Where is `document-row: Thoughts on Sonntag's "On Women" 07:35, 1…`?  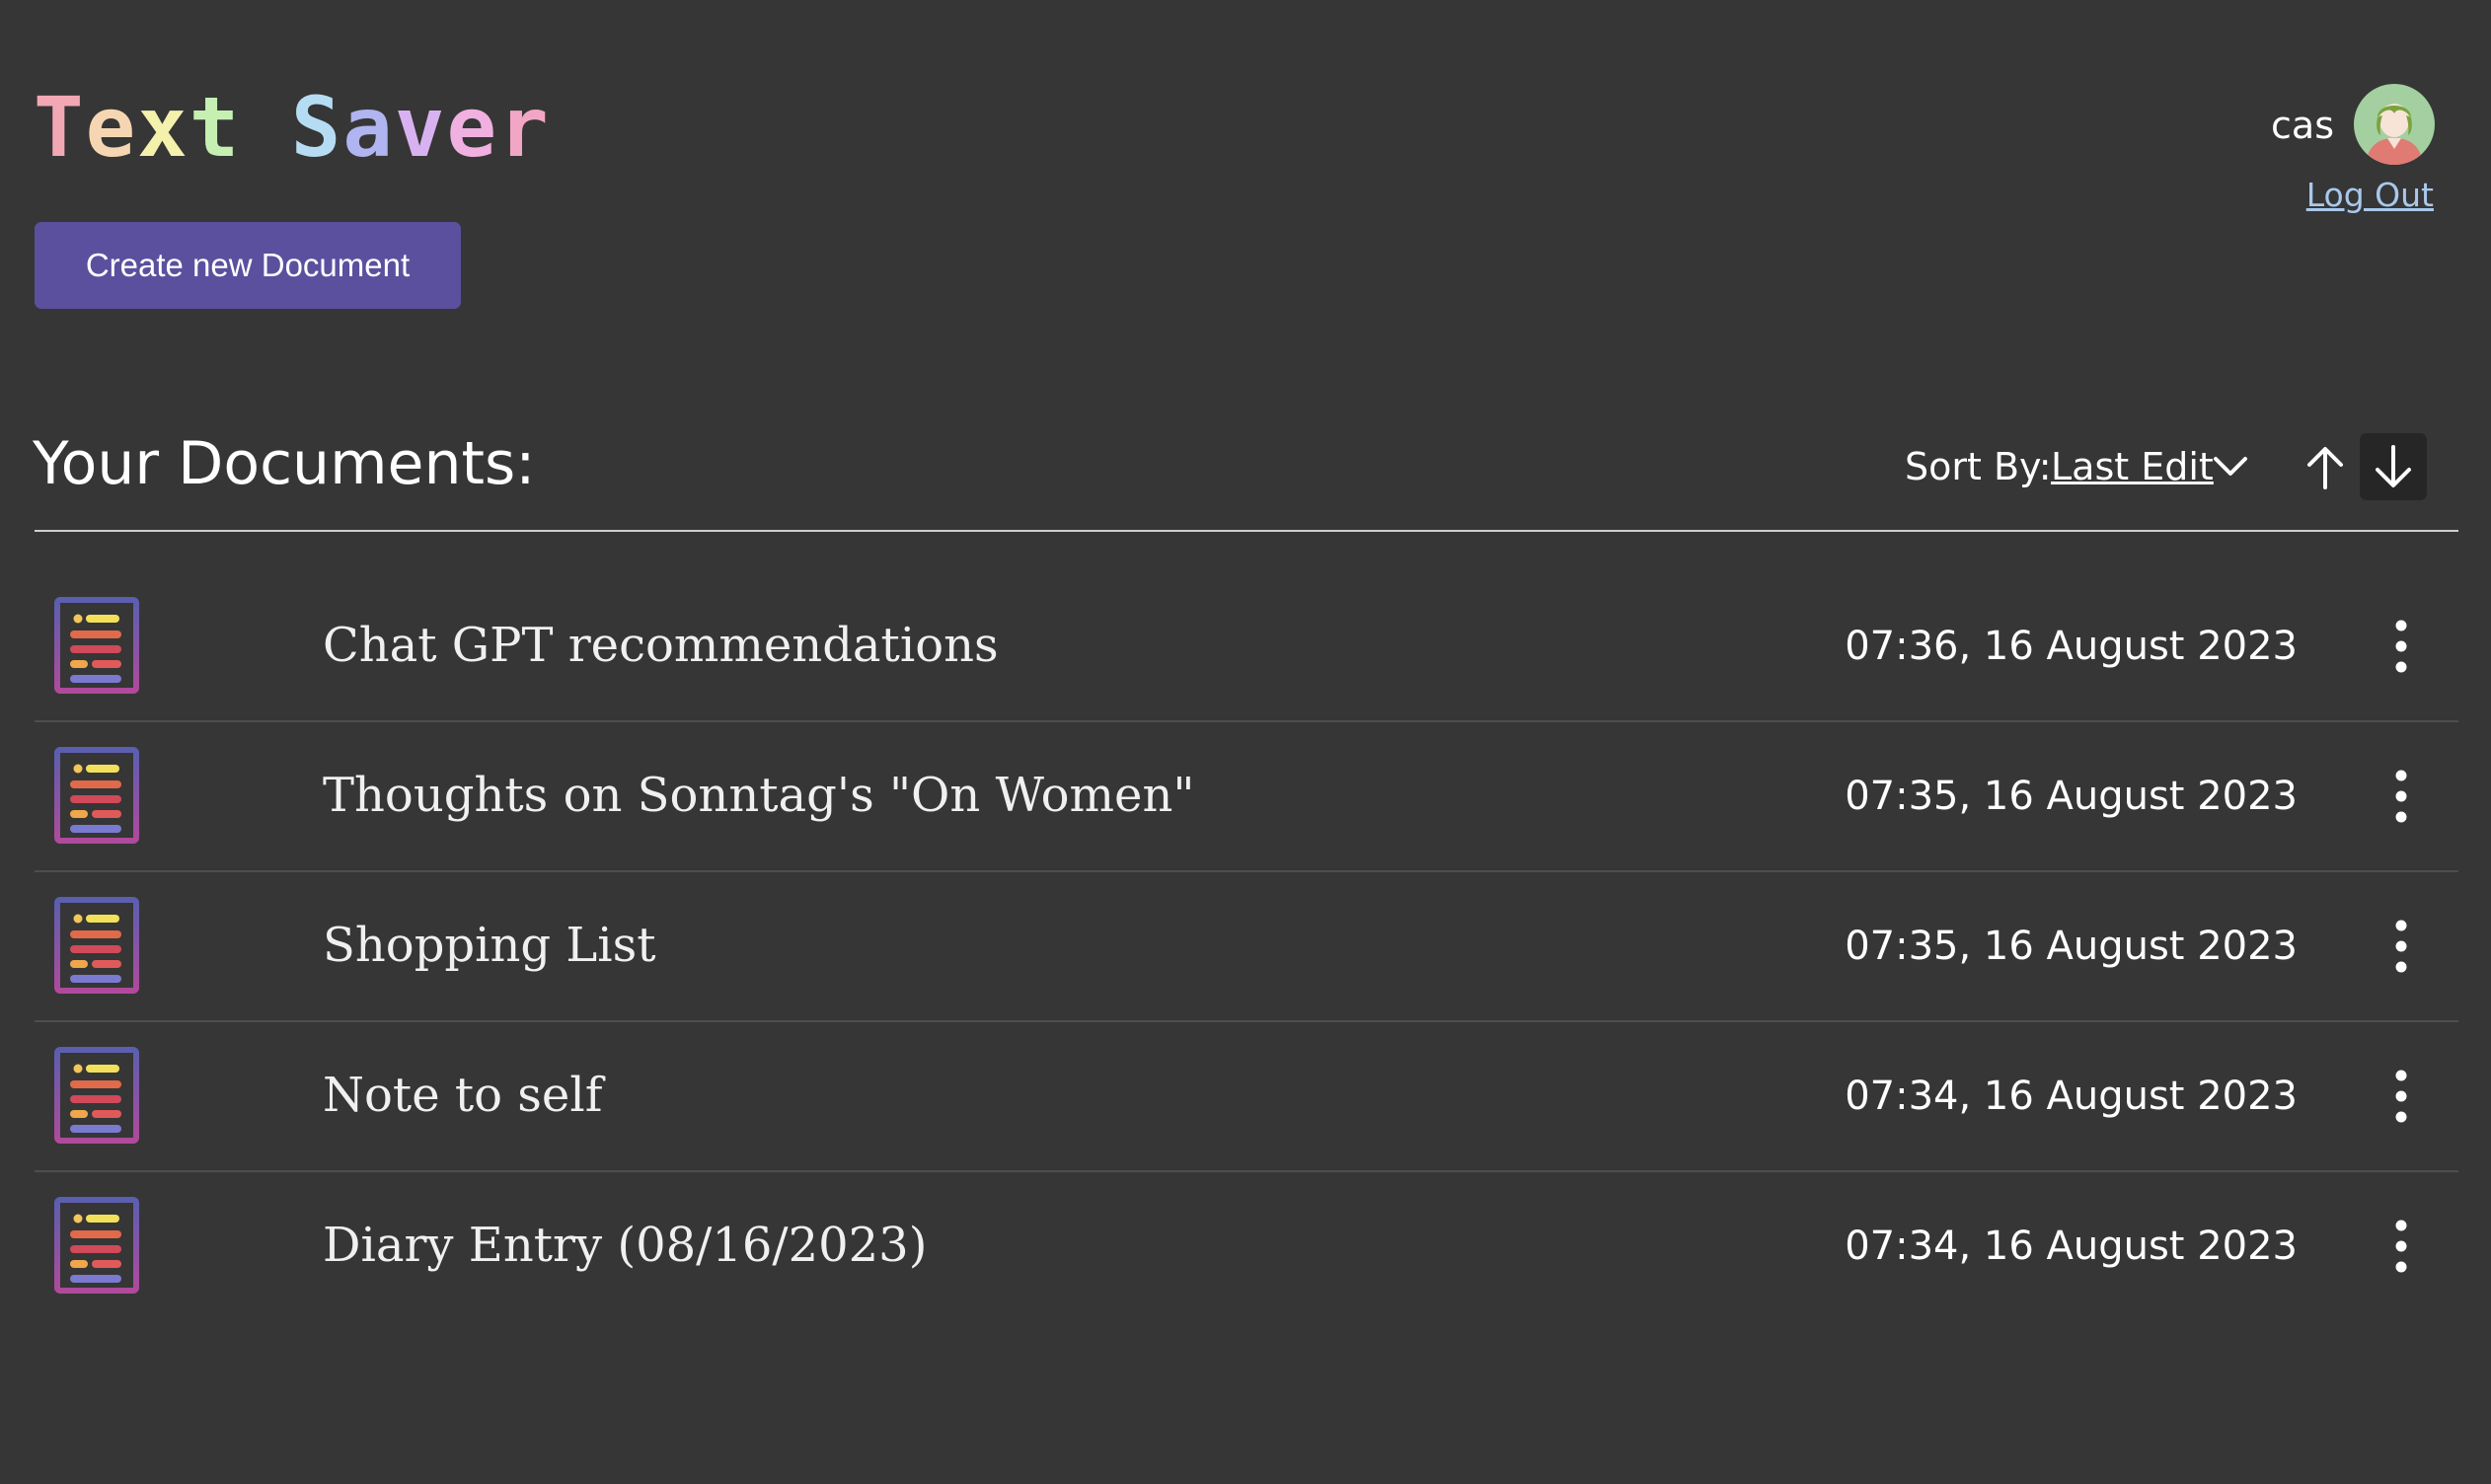
document-row: Thoughts on Sonntag's "On Women" 07:35, 1… is located at coordinates (1246, 797).